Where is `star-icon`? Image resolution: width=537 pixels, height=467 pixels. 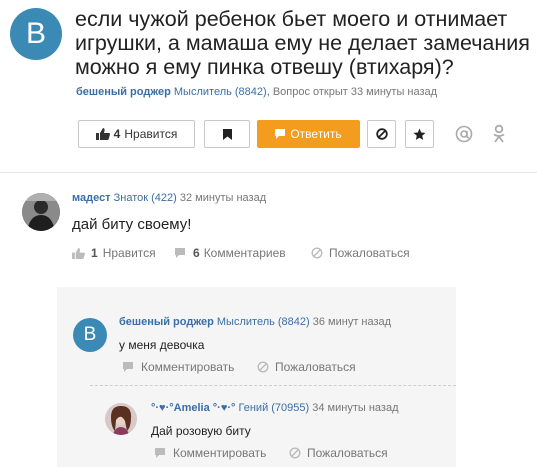 star-icon is located at coordinates (419, 134).